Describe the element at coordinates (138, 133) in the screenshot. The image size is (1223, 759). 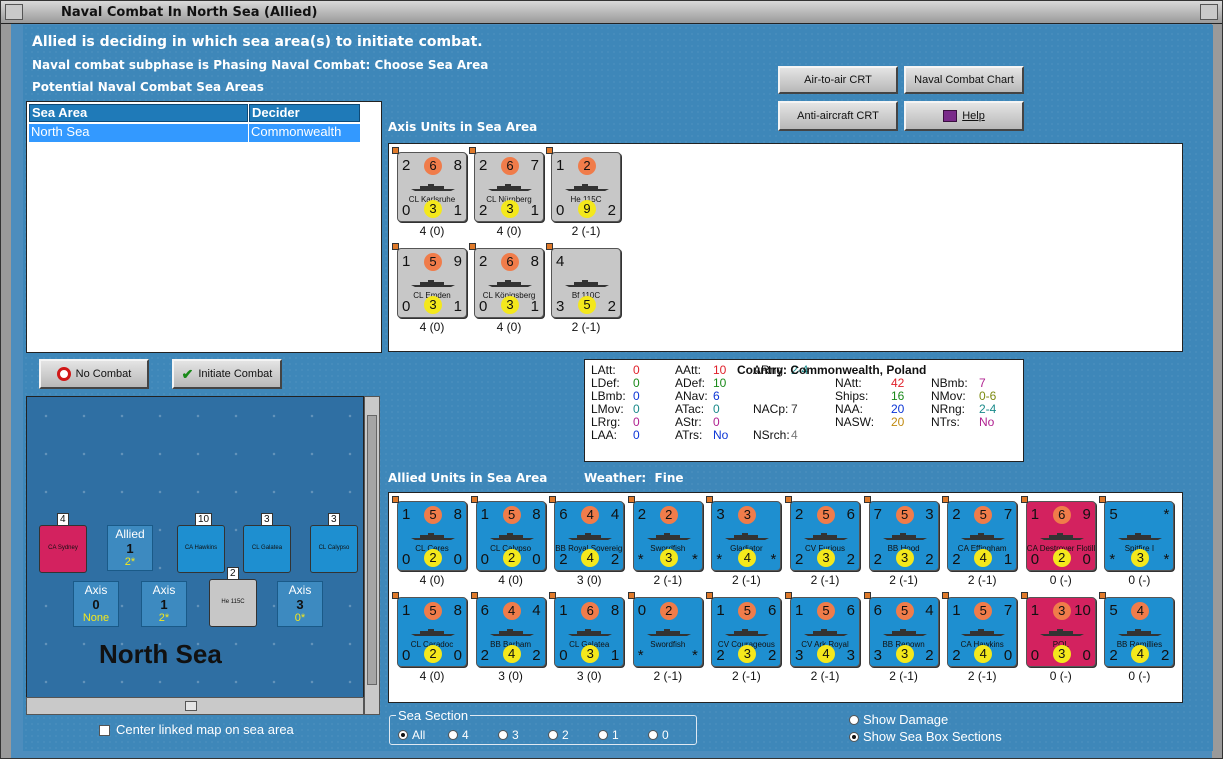
I see `table-row-sea-area: North Sea` at that location.